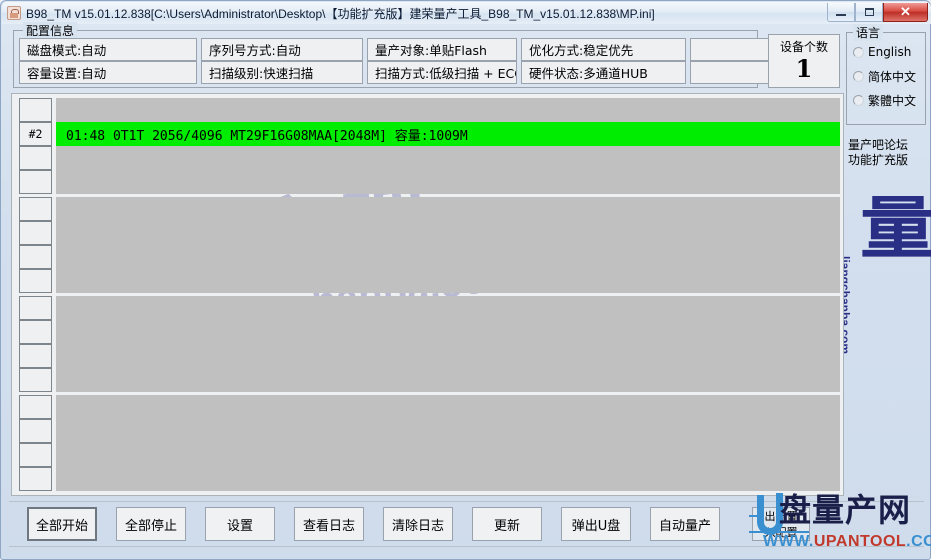 This screenshot has width=931, height=560. I want to click on device-count-label: 设备个数, so click(803, 47).